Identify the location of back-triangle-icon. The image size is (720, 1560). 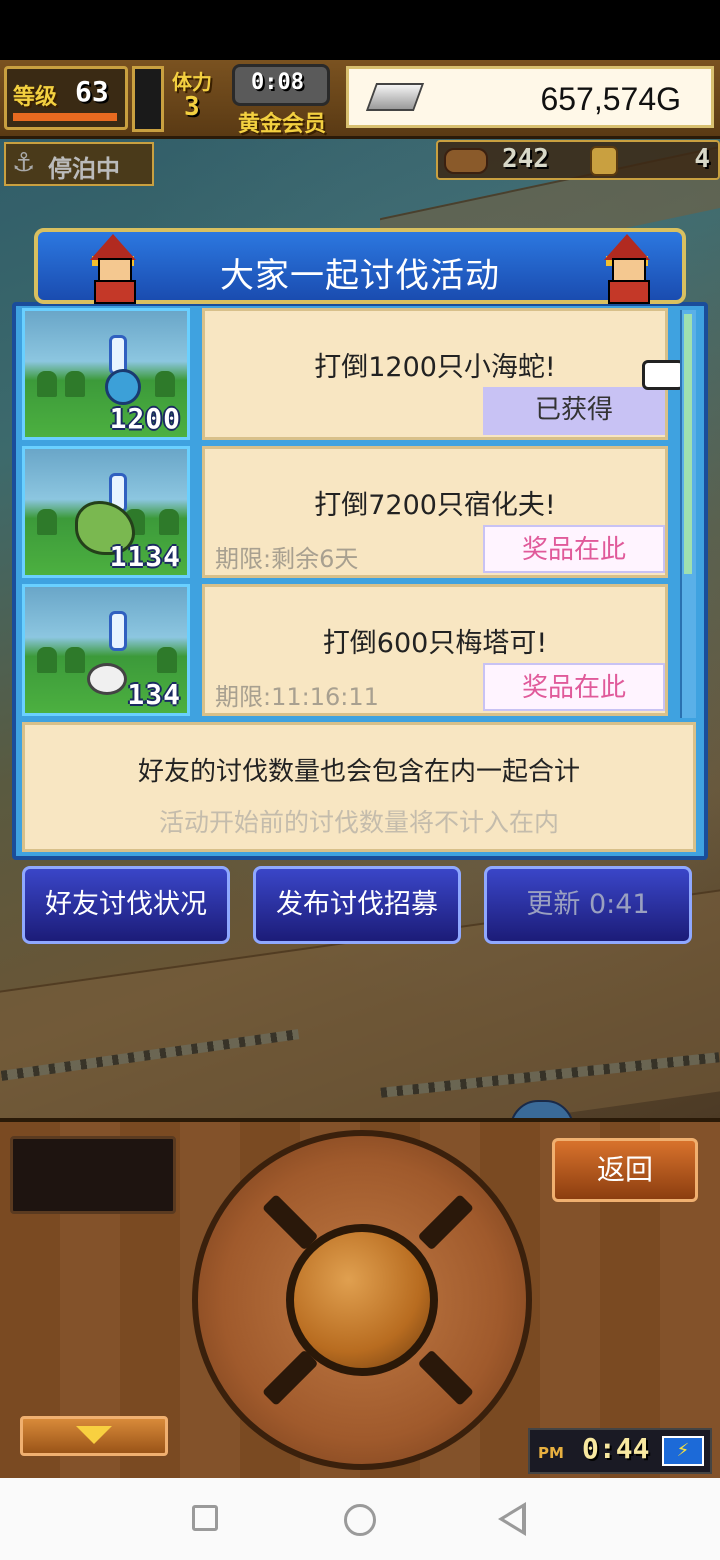
(512, 1519).